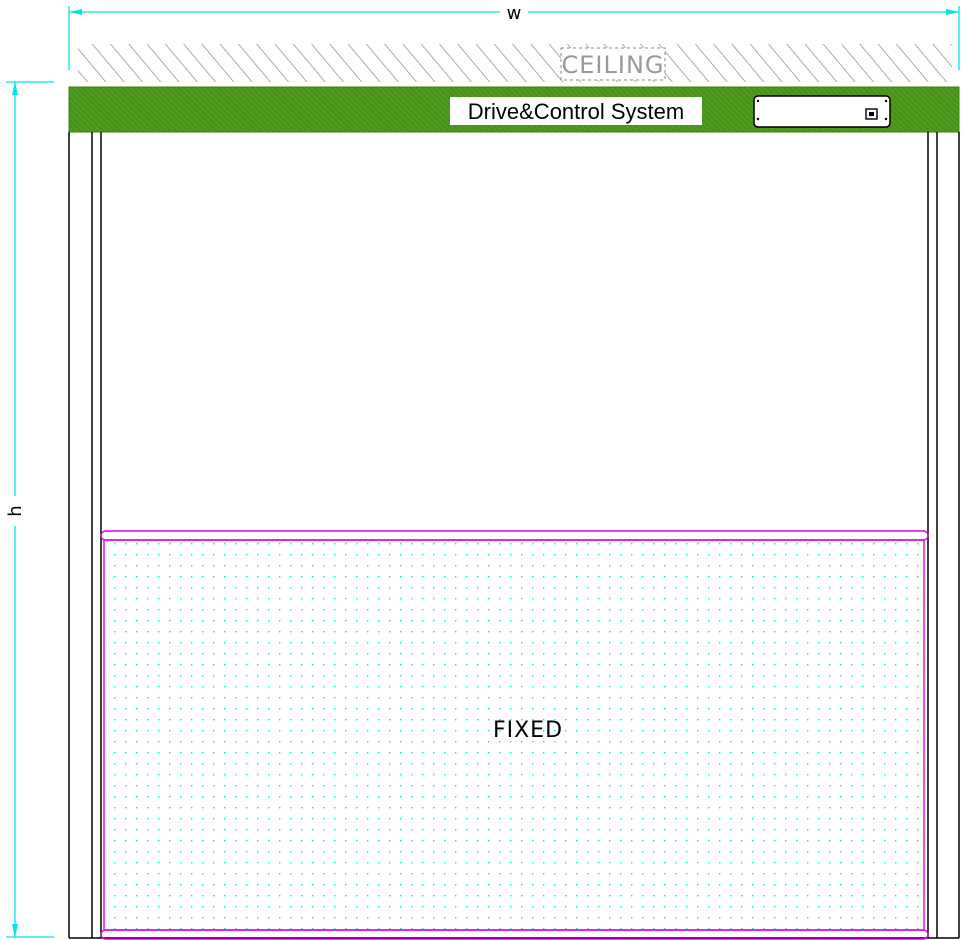 This screenshot has width=962, height=940. I want to click on height-dimension: h, so click(29, 509).